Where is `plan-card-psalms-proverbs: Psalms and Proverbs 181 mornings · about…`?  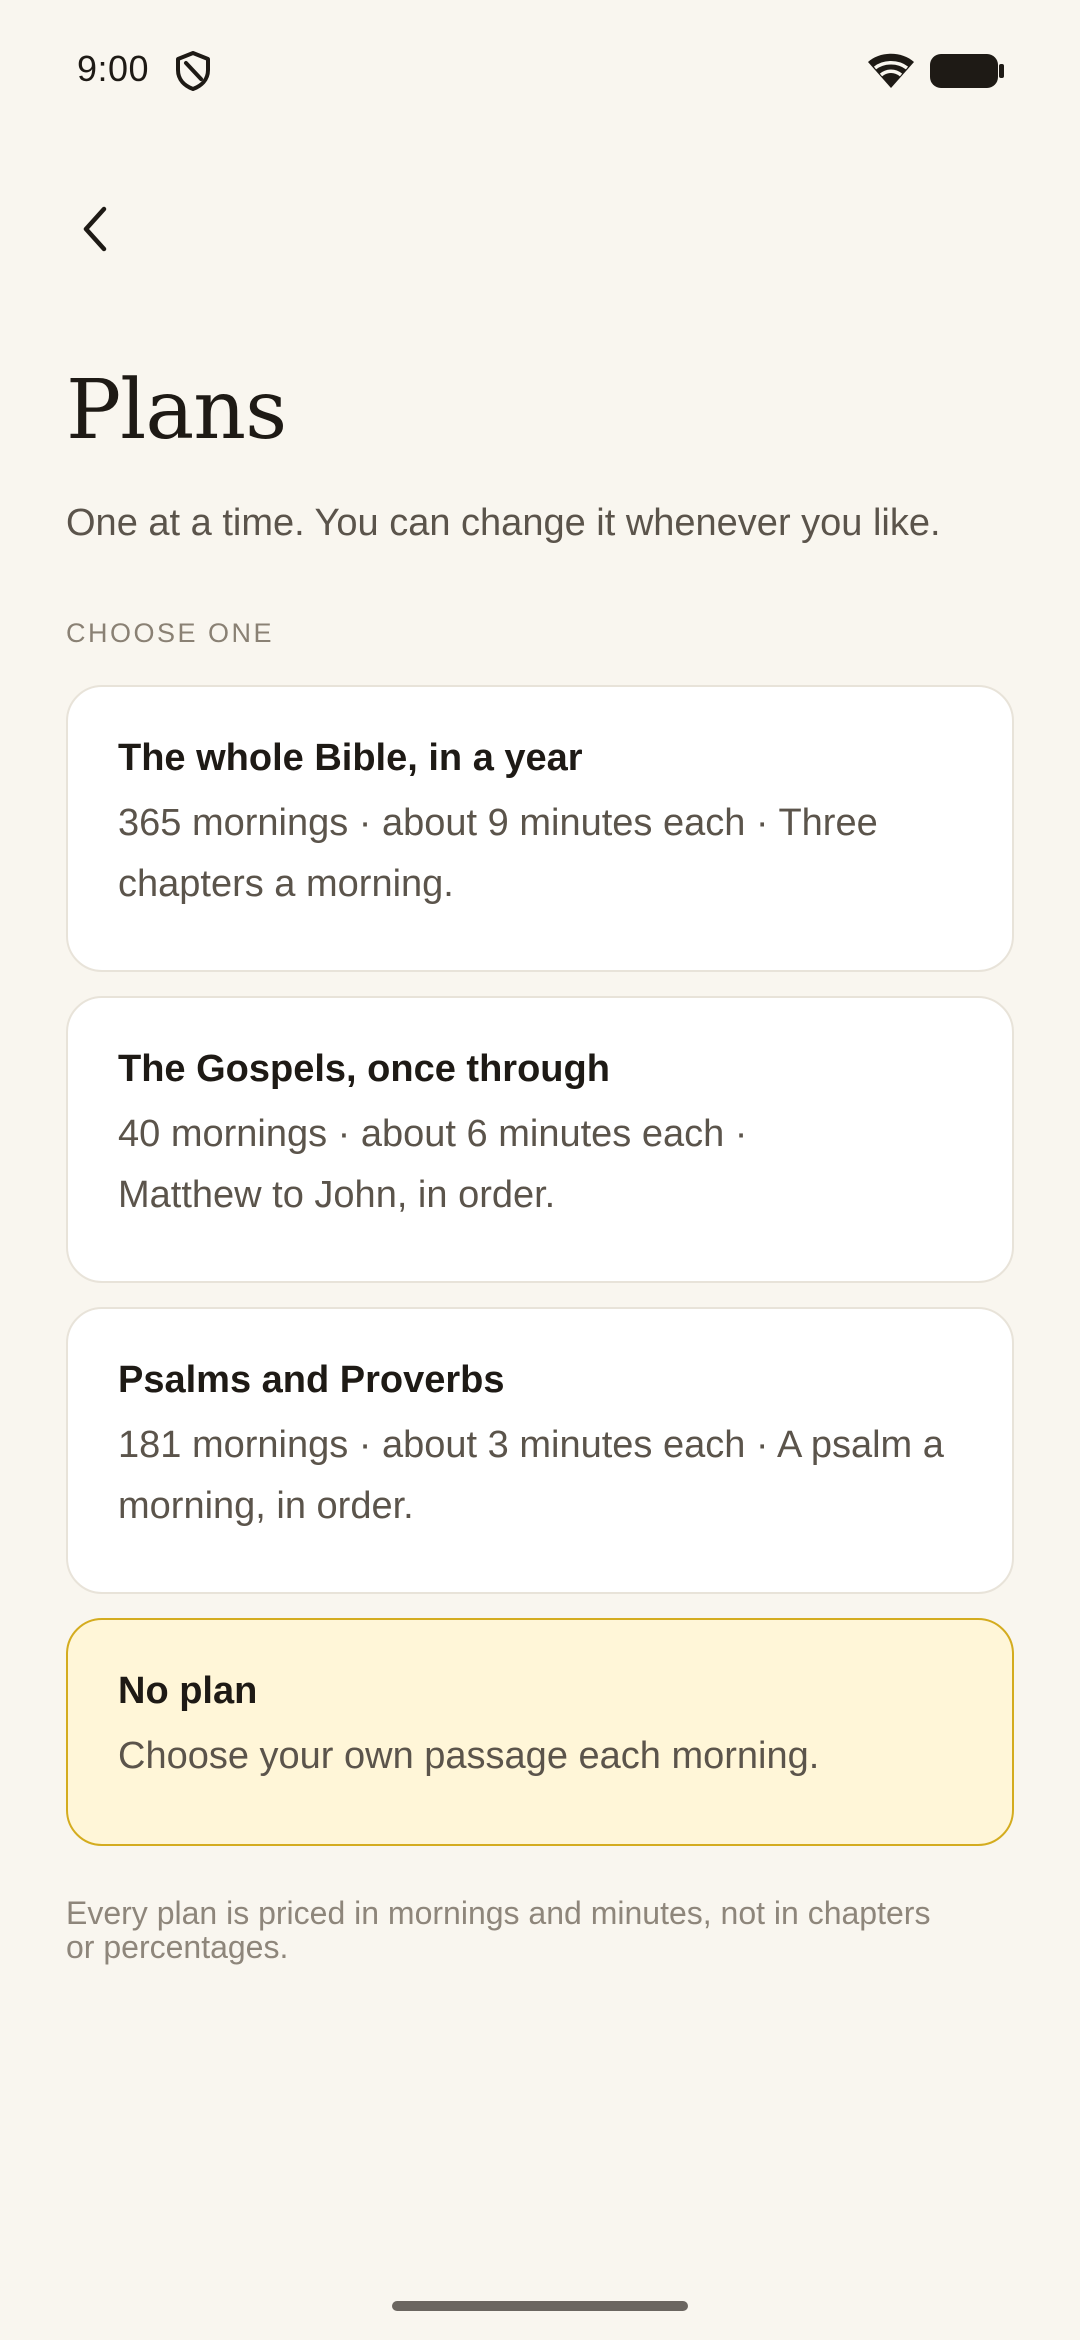
plan-card-psalms-proverbs: Psalms and Proverbs 181 mornings · about… is located at coordinates (540, 1450).